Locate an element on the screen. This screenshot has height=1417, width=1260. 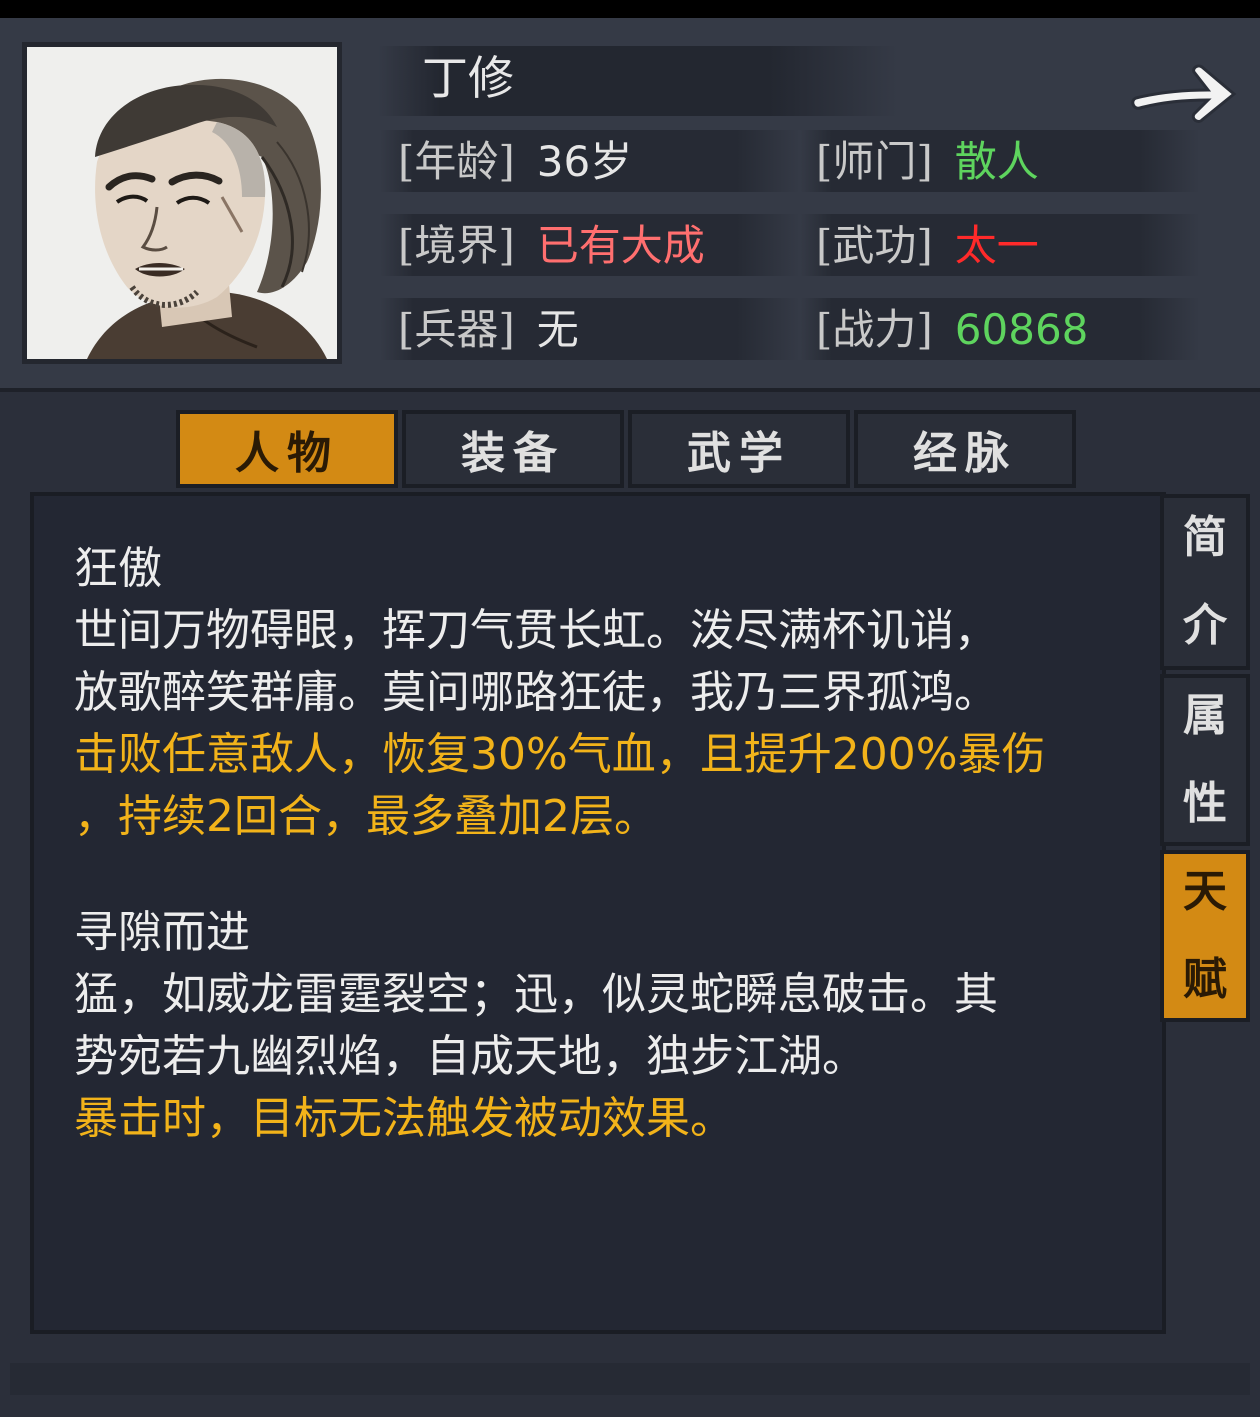
stat-label: [兵器] is located at coordinates (456, 329).